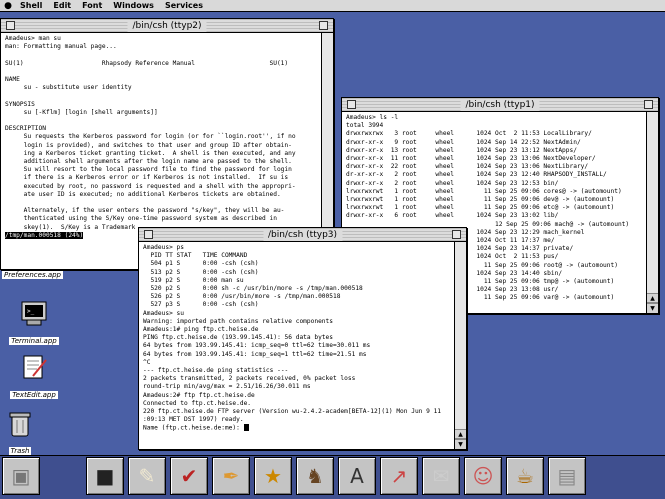 The width and height of the screenshot is (665, 499). I want to click on desktop-icon-textedit: TextEdit.app, so click(34, 376).